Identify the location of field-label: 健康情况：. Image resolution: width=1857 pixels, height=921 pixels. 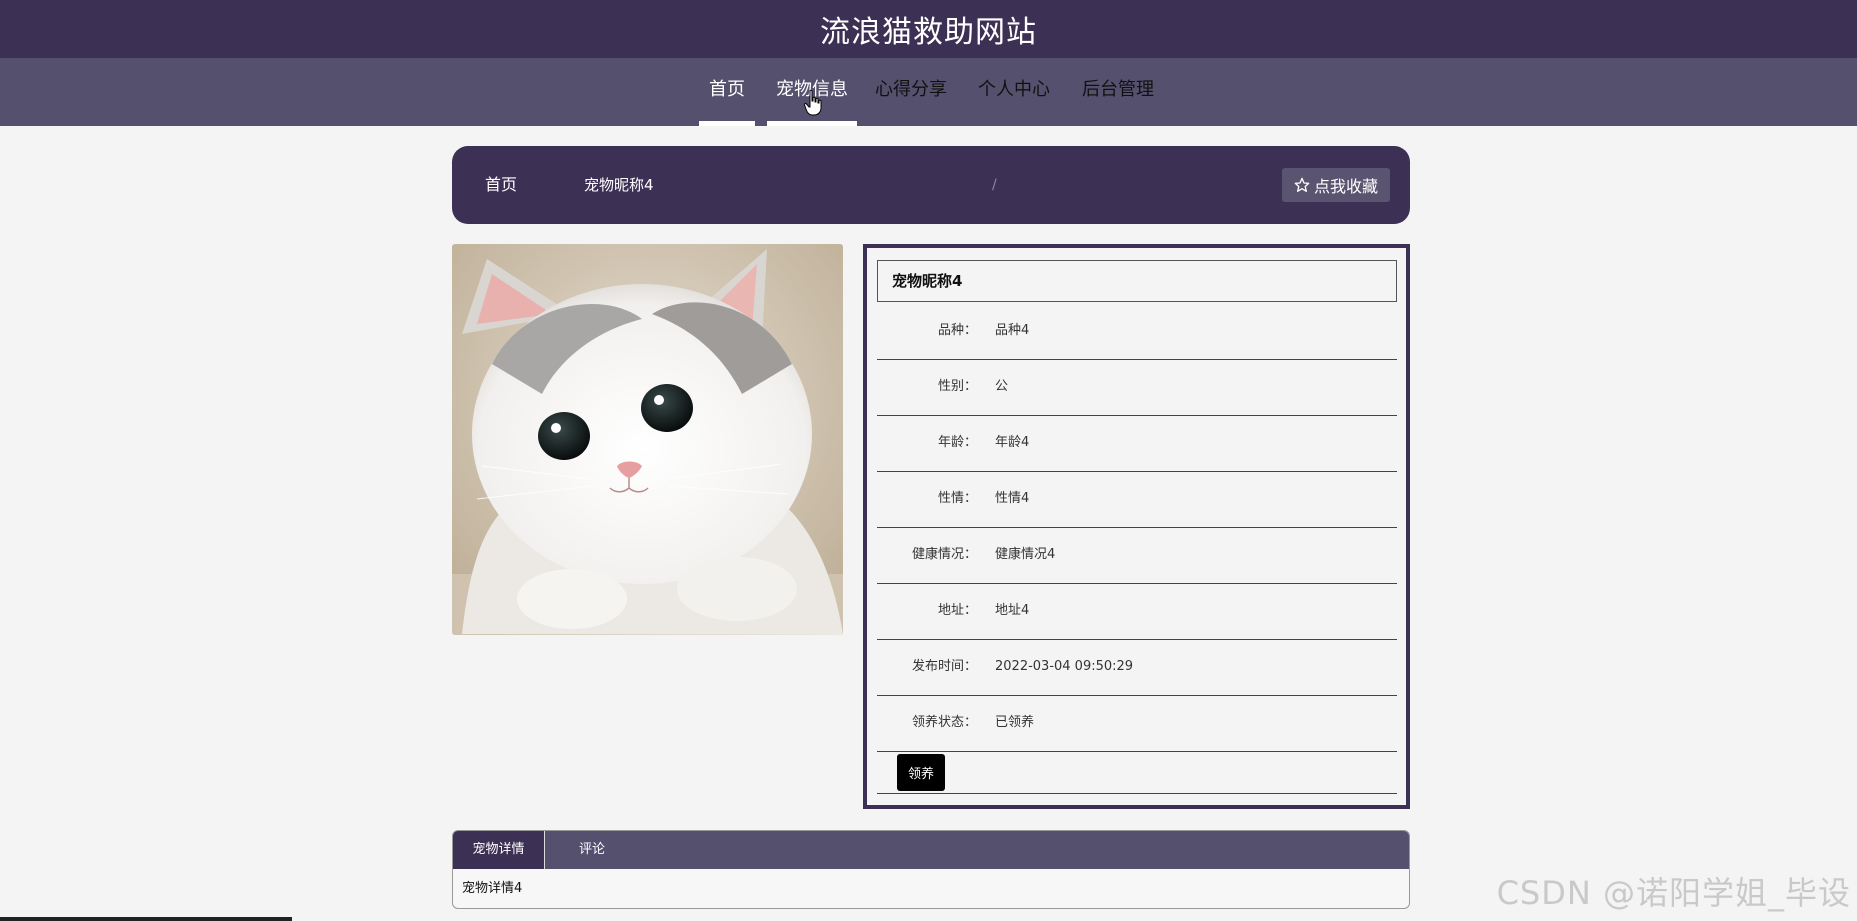
(944, 554).